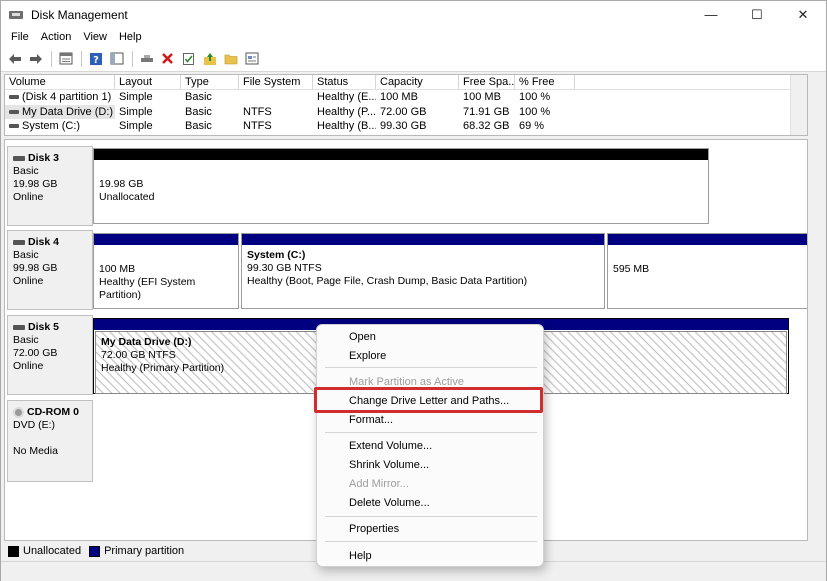 Image resolution: width=827 pixels, height=581 pixels. I want to click on volume-list-scrollbar, so click(798, 105).